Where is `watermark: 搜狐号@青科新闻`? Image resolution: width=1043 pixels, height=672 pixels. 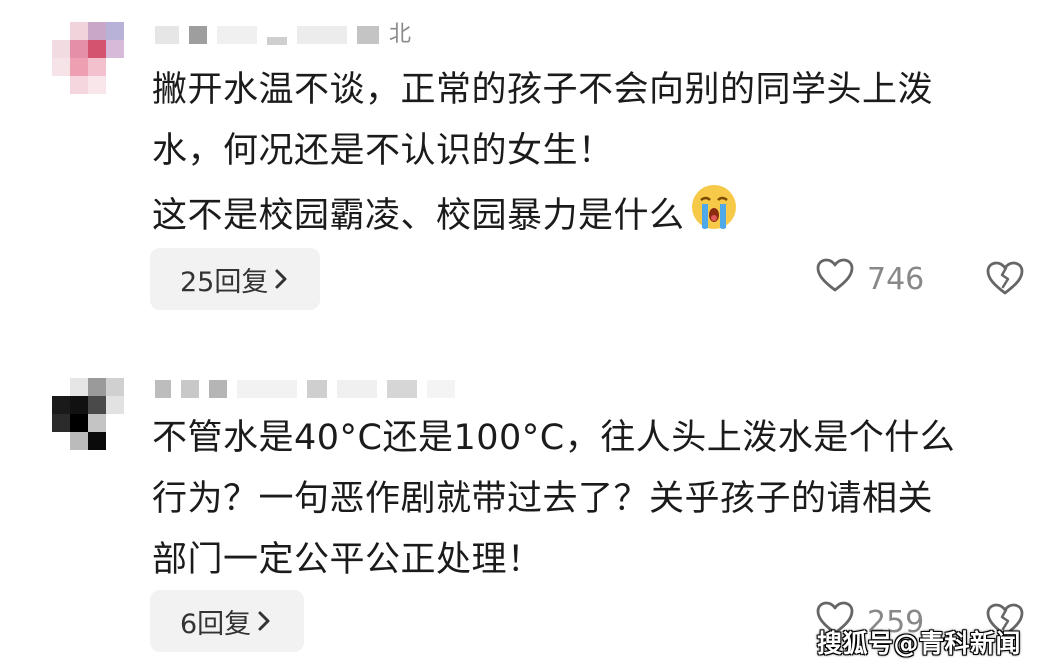 watermark: 搜狐号@青科新闻 is located at coordinates (918, 643).